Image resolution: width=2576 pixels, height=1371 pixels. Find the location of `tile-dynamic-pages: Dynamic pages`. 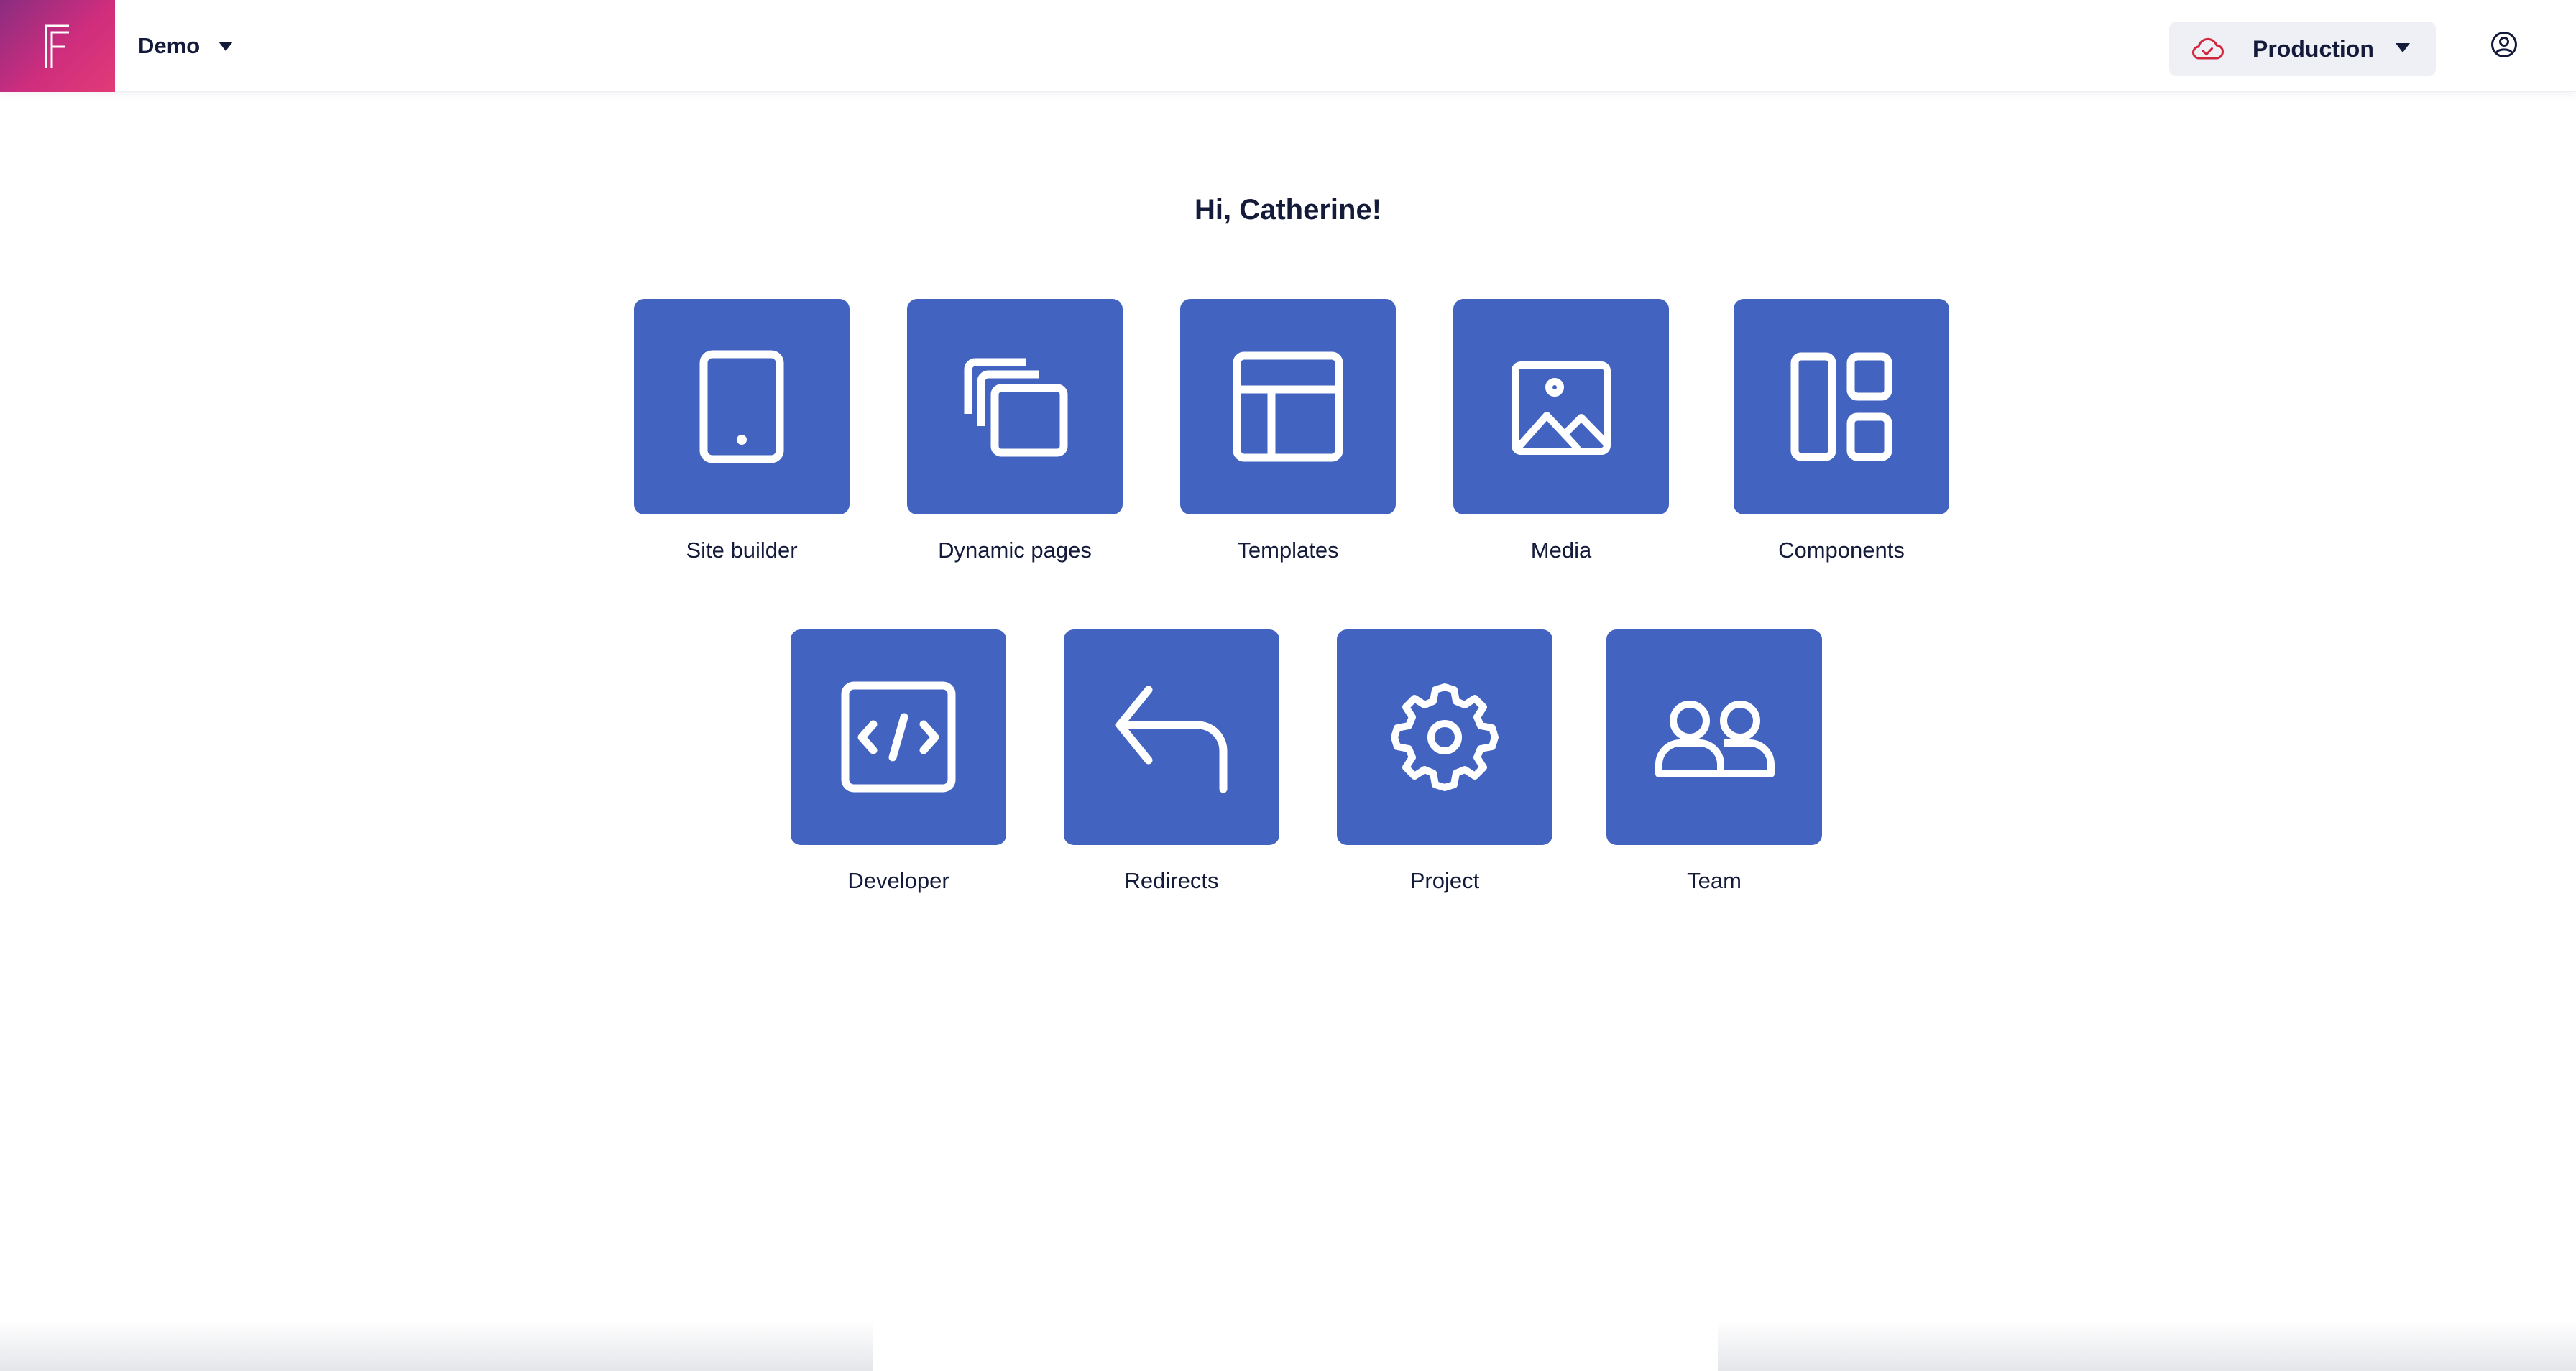

tile-dynamic-pages: Dynamic pages is located at coordinates (1015, 431).